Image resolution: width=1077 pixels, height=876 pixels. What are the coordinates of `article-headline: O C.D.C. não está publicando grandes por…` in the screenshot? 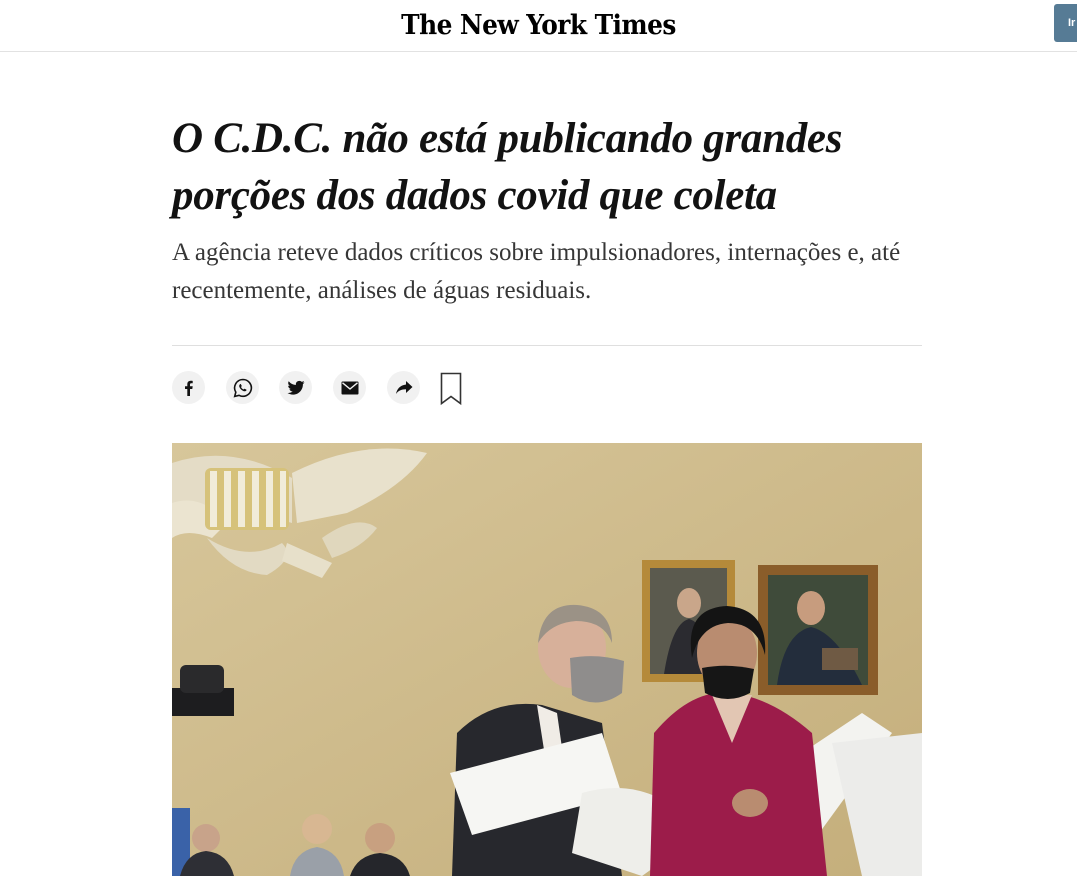 It's located at (507, 167).